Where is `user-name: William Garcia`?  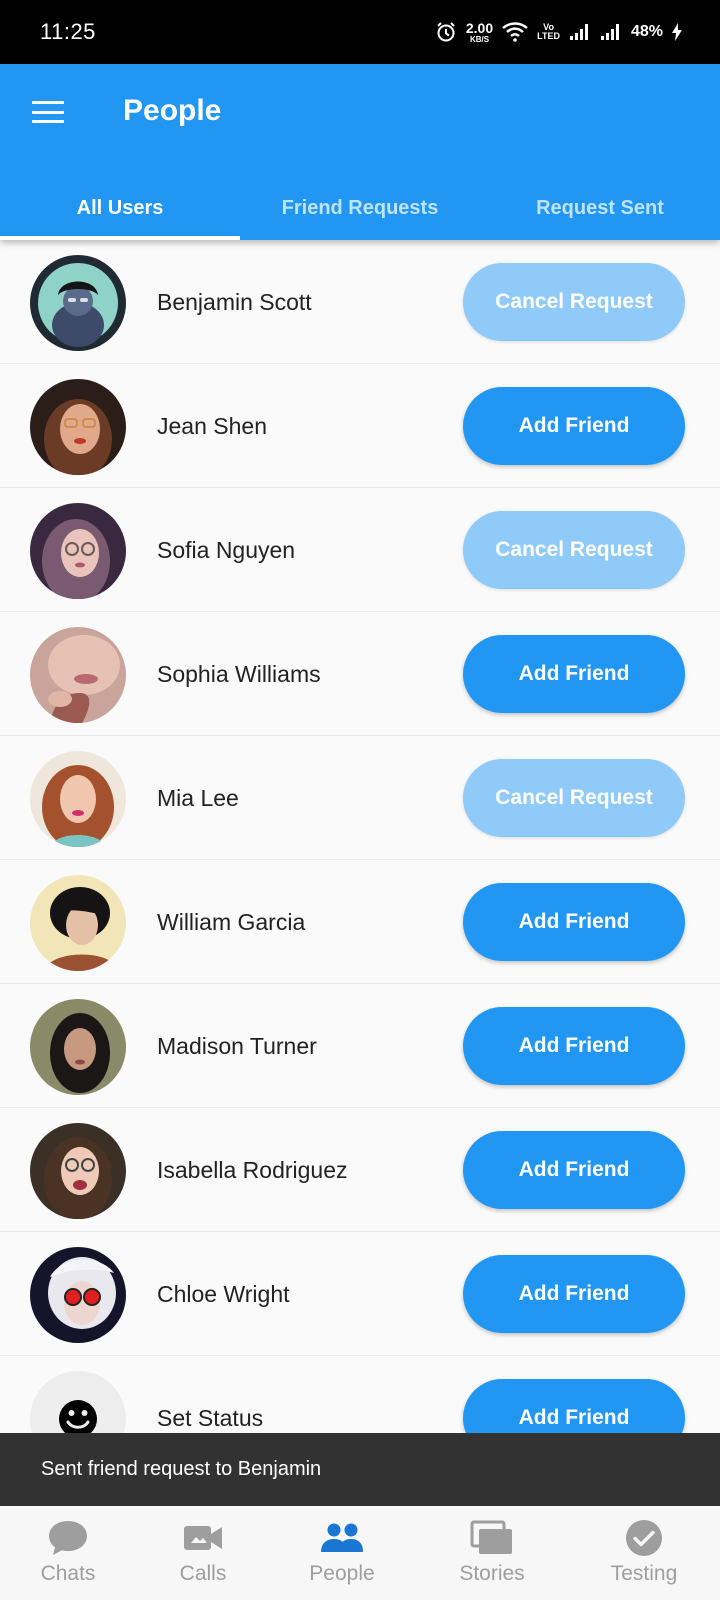
user-name: William Garcia is located at coordinates (231, 922).